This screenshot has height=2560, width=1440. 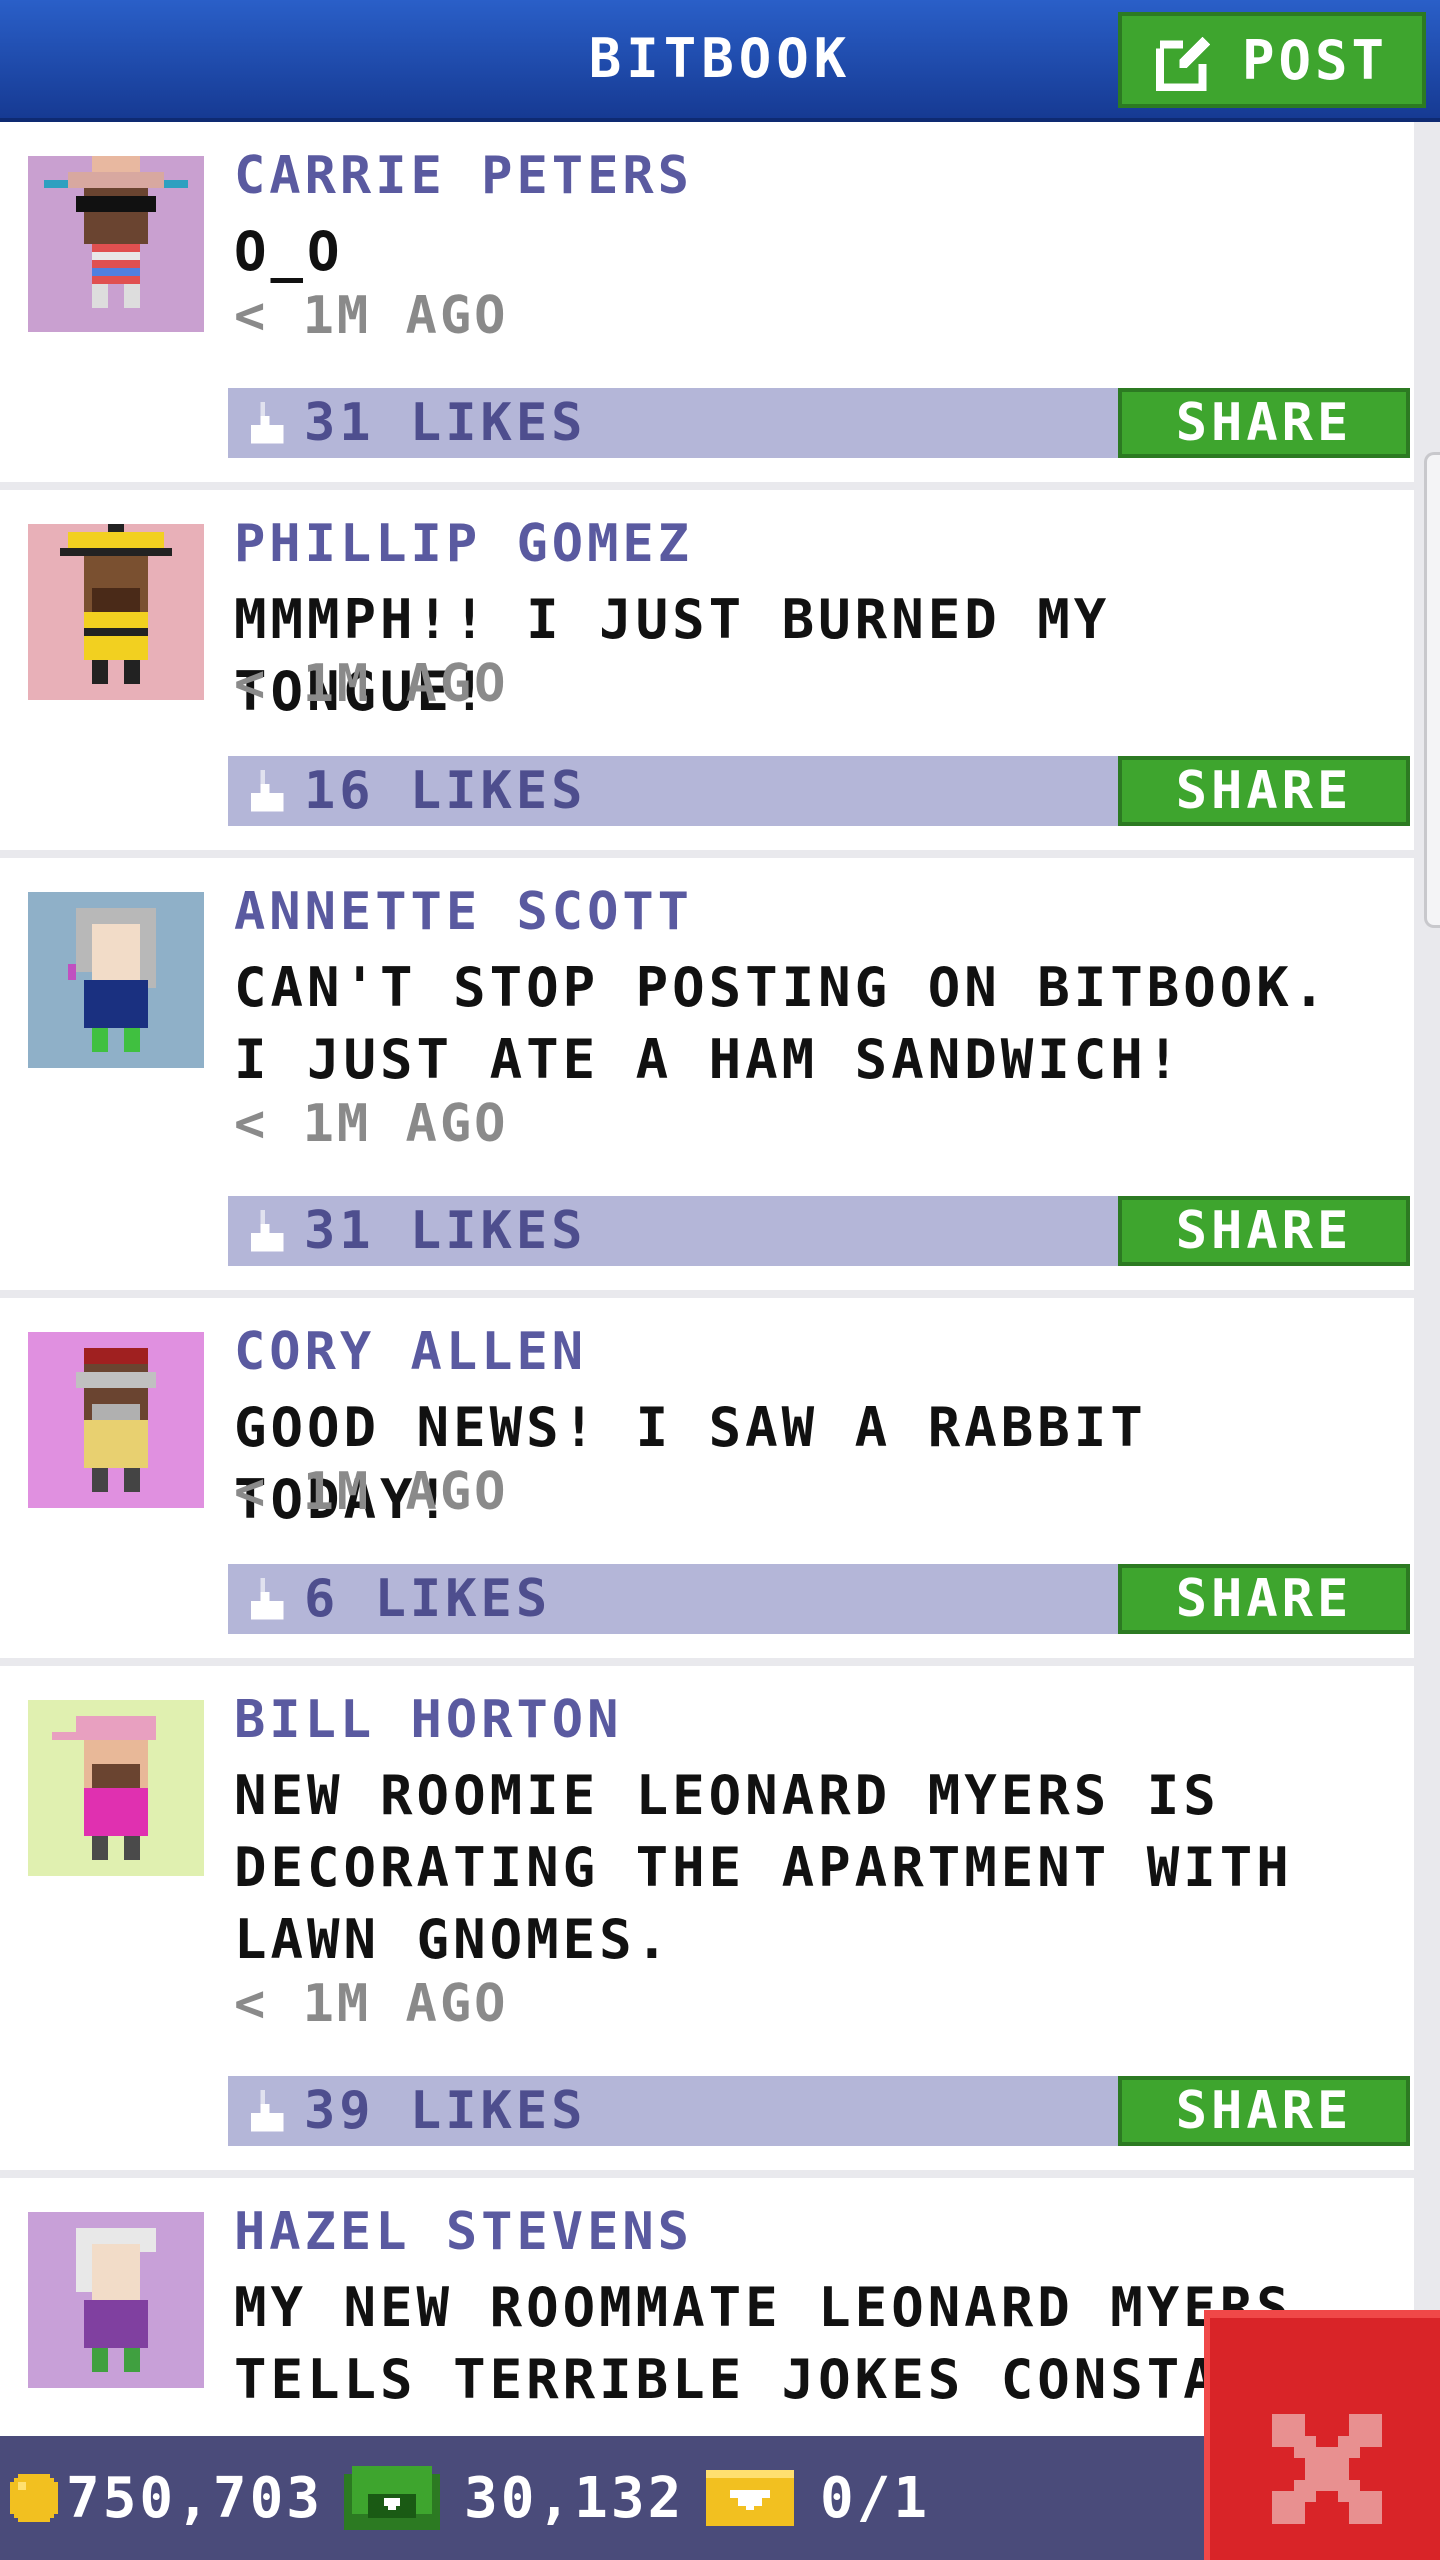 I want to click on post-author: CARRIE PETERS, so click(x=463, y=176).